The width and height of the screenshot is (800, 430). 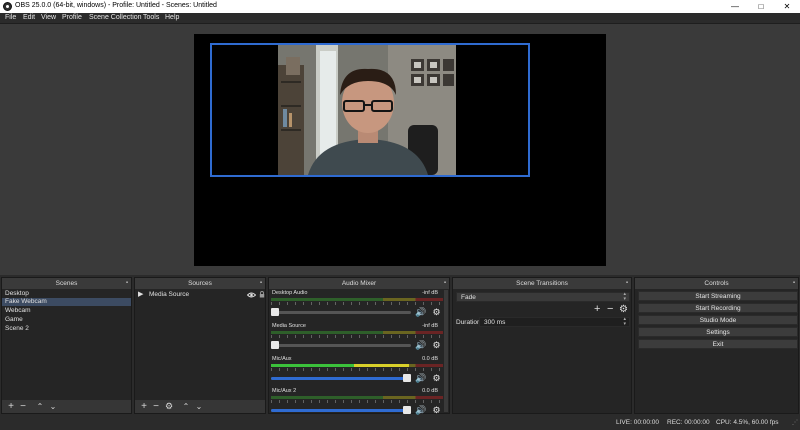 What do you see at coordinates (761, 6) in the screenshot?
I see `maximize-button: □` at bounding box center [761, 6].